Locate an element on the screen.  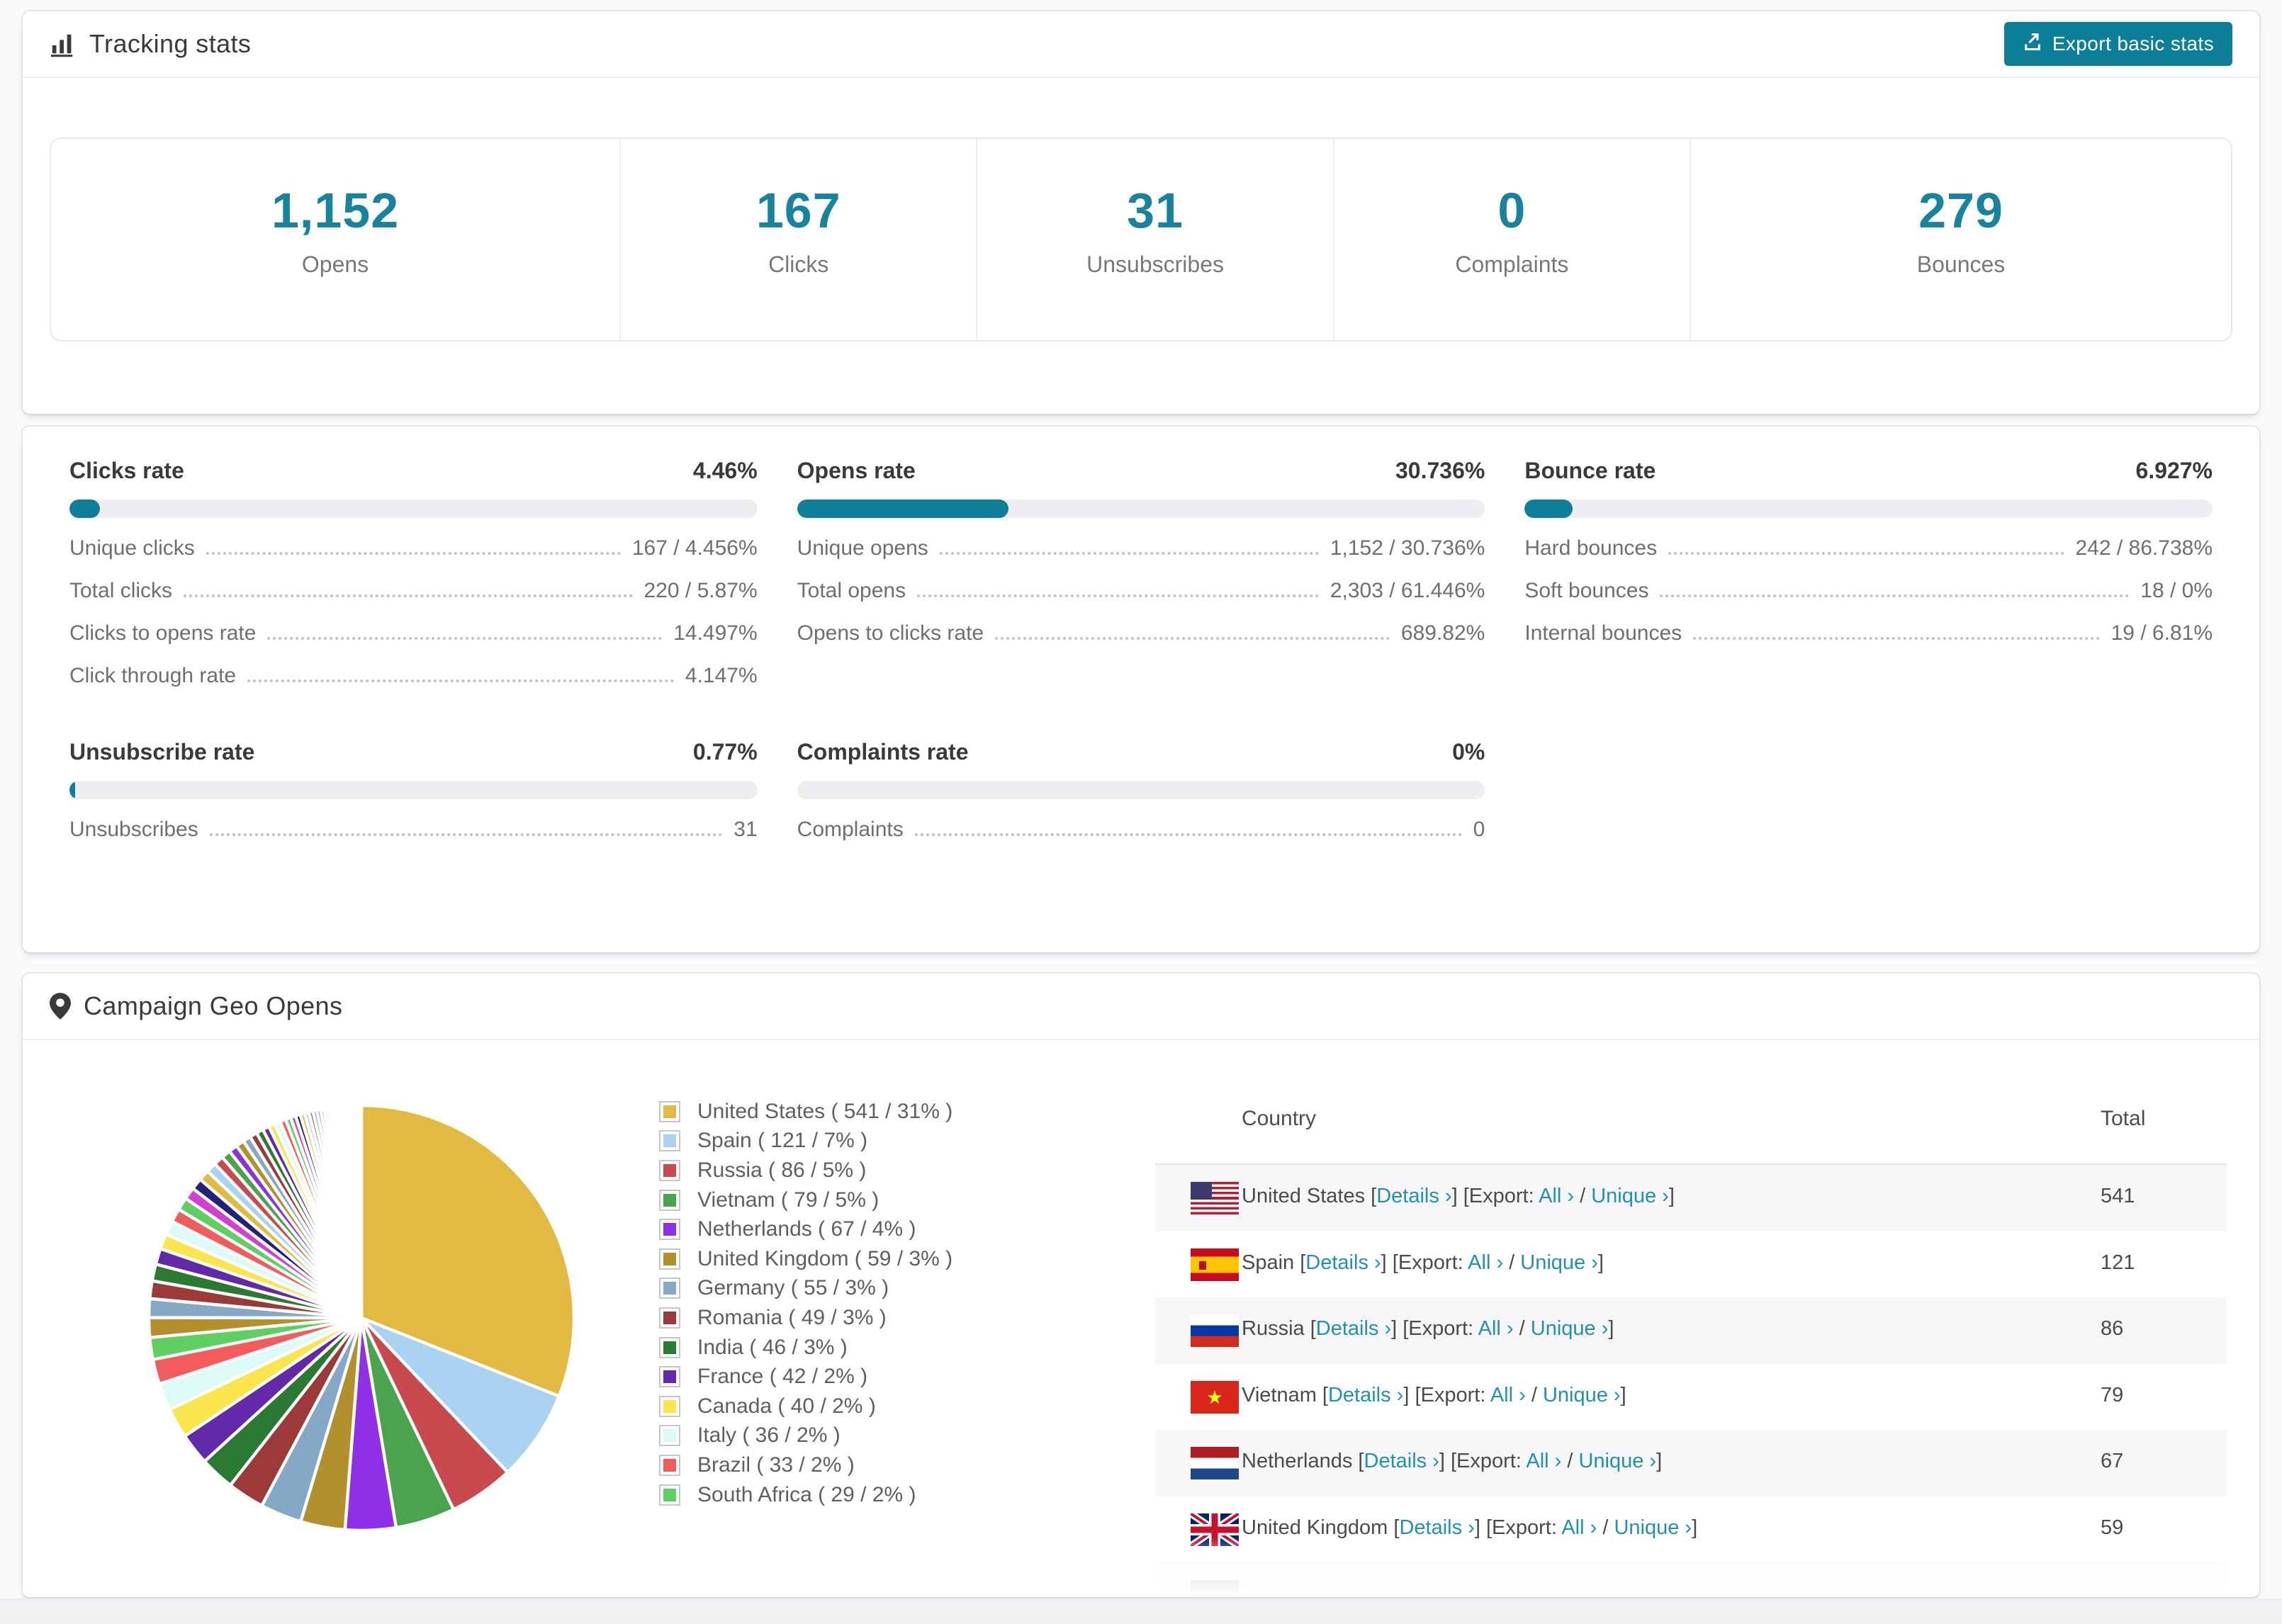
tracking-stats-header: Tracking stats Export basic stats is located at coordinates (1141, 45).